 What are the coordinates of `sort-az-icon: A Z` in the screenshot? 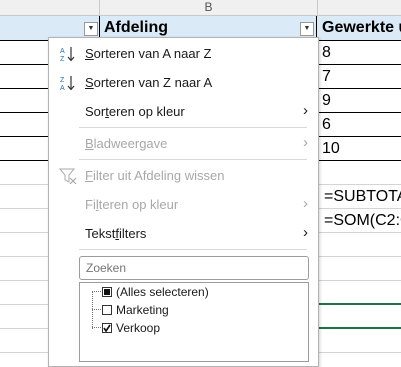 It's located at (67, 54).